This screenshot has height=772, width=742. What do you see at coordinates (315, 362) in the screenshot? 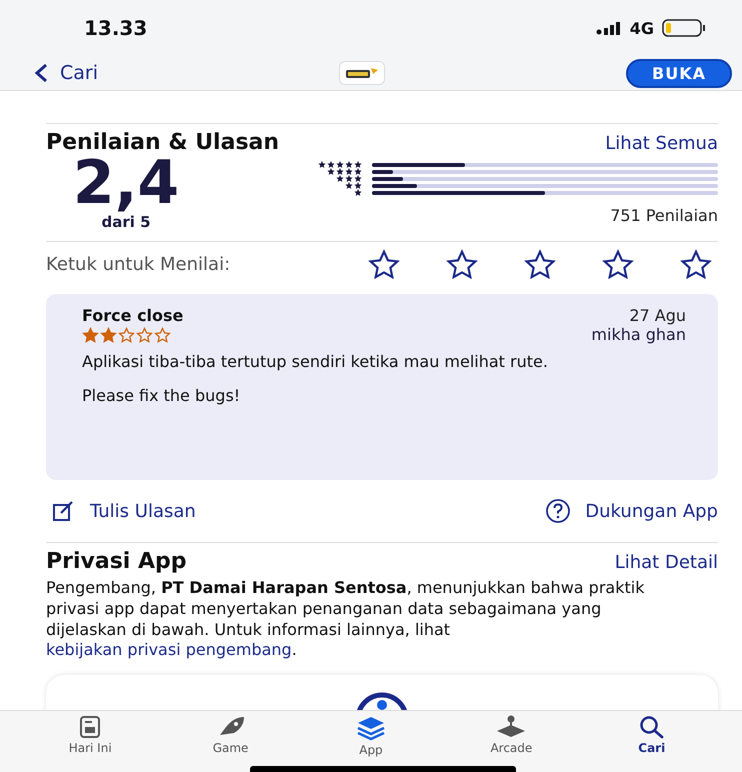
I see `review-text: Aplikasi tiba-tiba tertutup sendiri ketika mau melihat rute.` at bounding box center [315, 362].